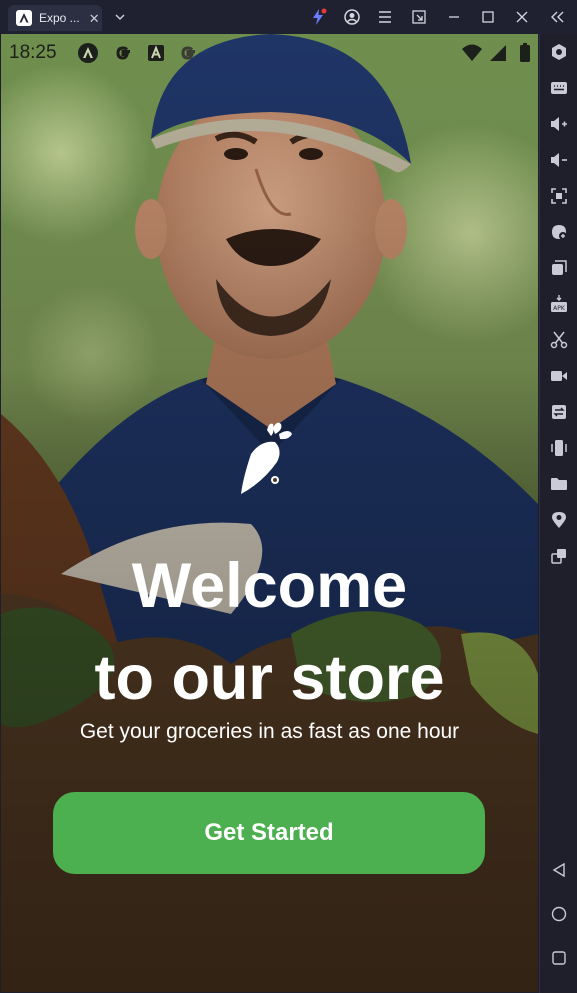 The width and height of the screenshot is (577, 993). I want to click on collapse-sidebar-icon, so click(557, 17).